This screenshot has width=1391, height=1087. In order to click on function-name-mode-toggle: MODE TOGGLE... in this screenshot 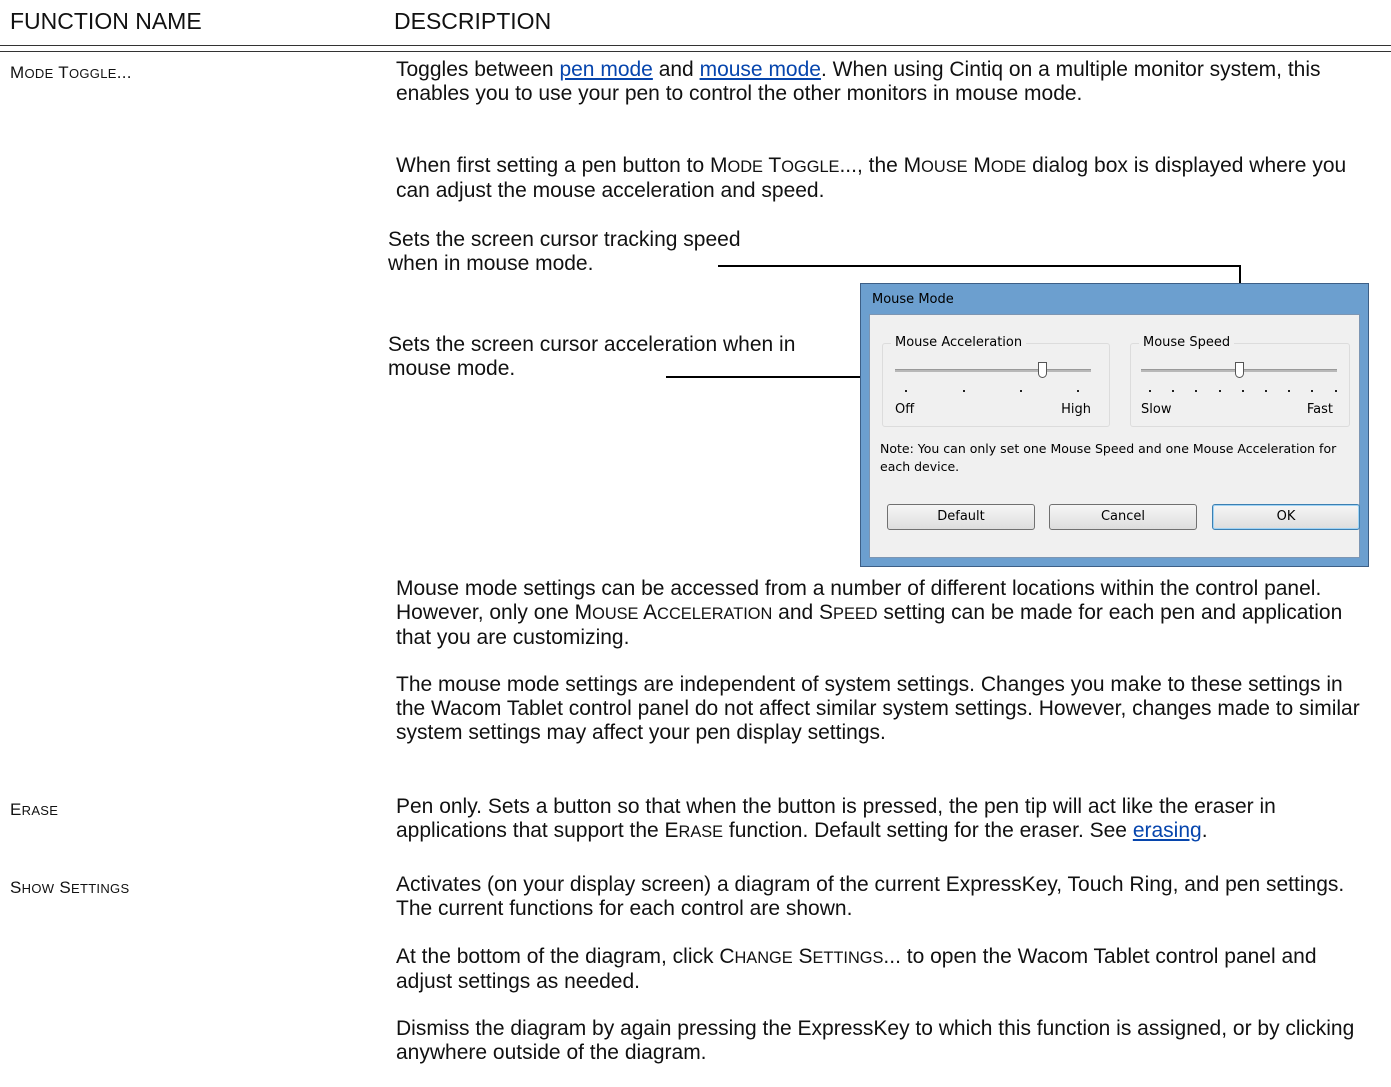, I will do `click(71, 72)`.